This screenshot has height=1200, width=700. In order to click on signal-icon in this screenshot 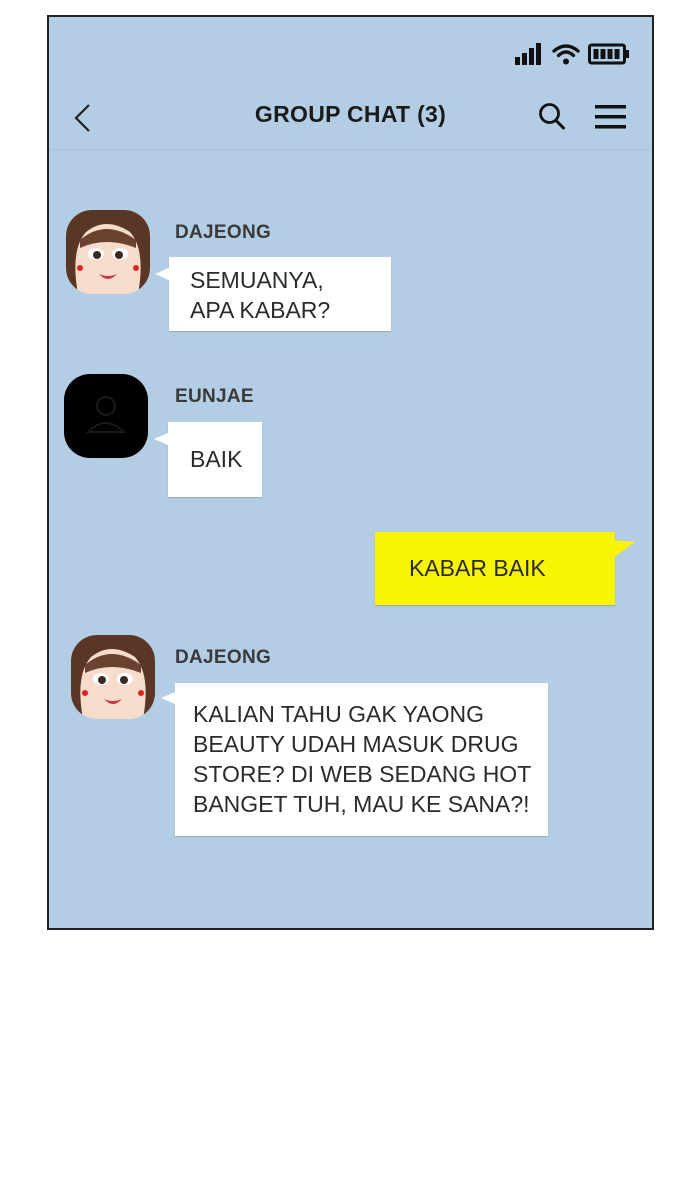, I will do `click(528, 54)`.